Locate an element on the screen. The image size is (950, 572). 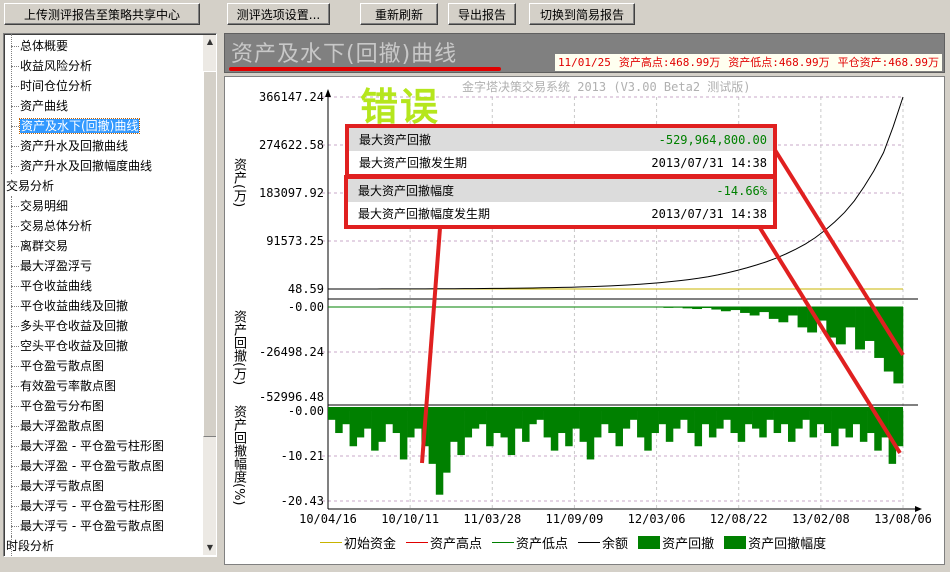
y-tick-label: -52996.48 is located at coordinates (291, 397).